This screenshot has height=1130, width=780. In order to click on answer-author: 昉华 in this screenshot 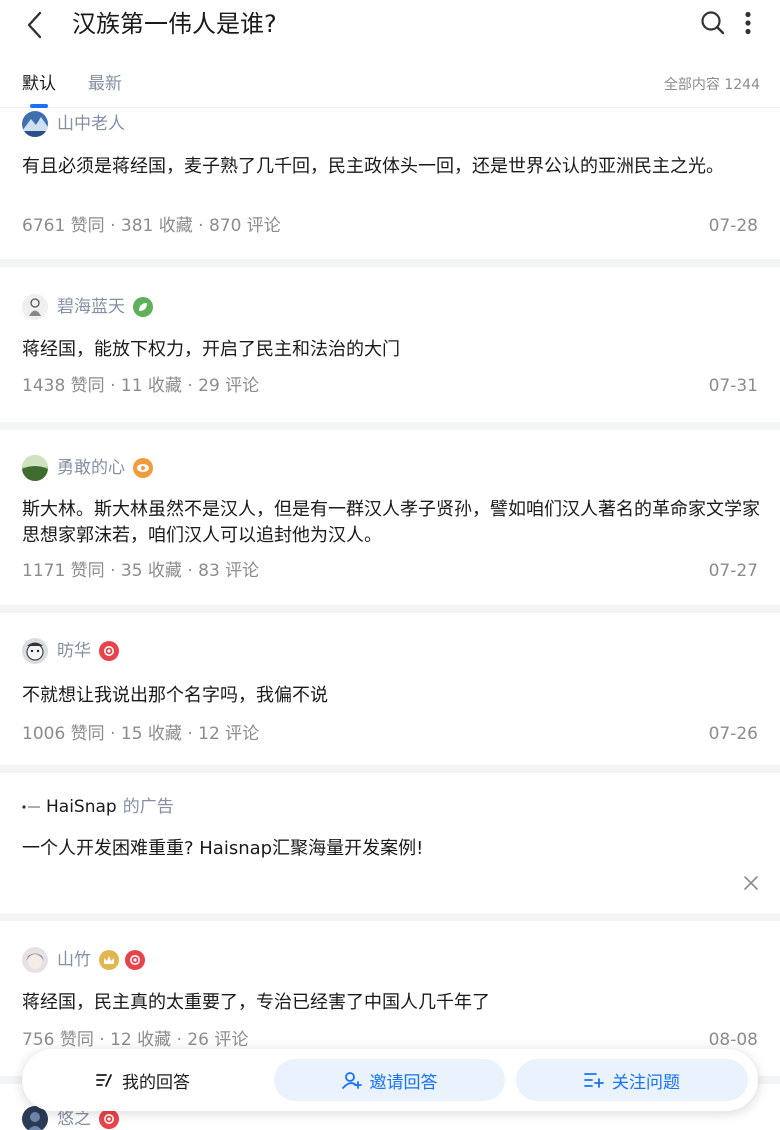, I will do `click(70, 651)`.